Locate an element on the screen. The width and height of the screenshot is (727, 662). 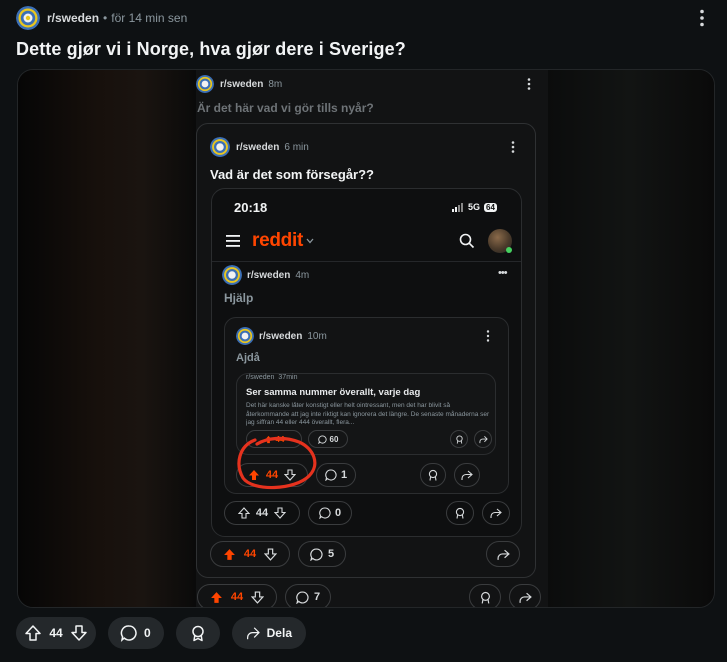
l5-header: r/sweden 37min is located at coordinates (271, 377).